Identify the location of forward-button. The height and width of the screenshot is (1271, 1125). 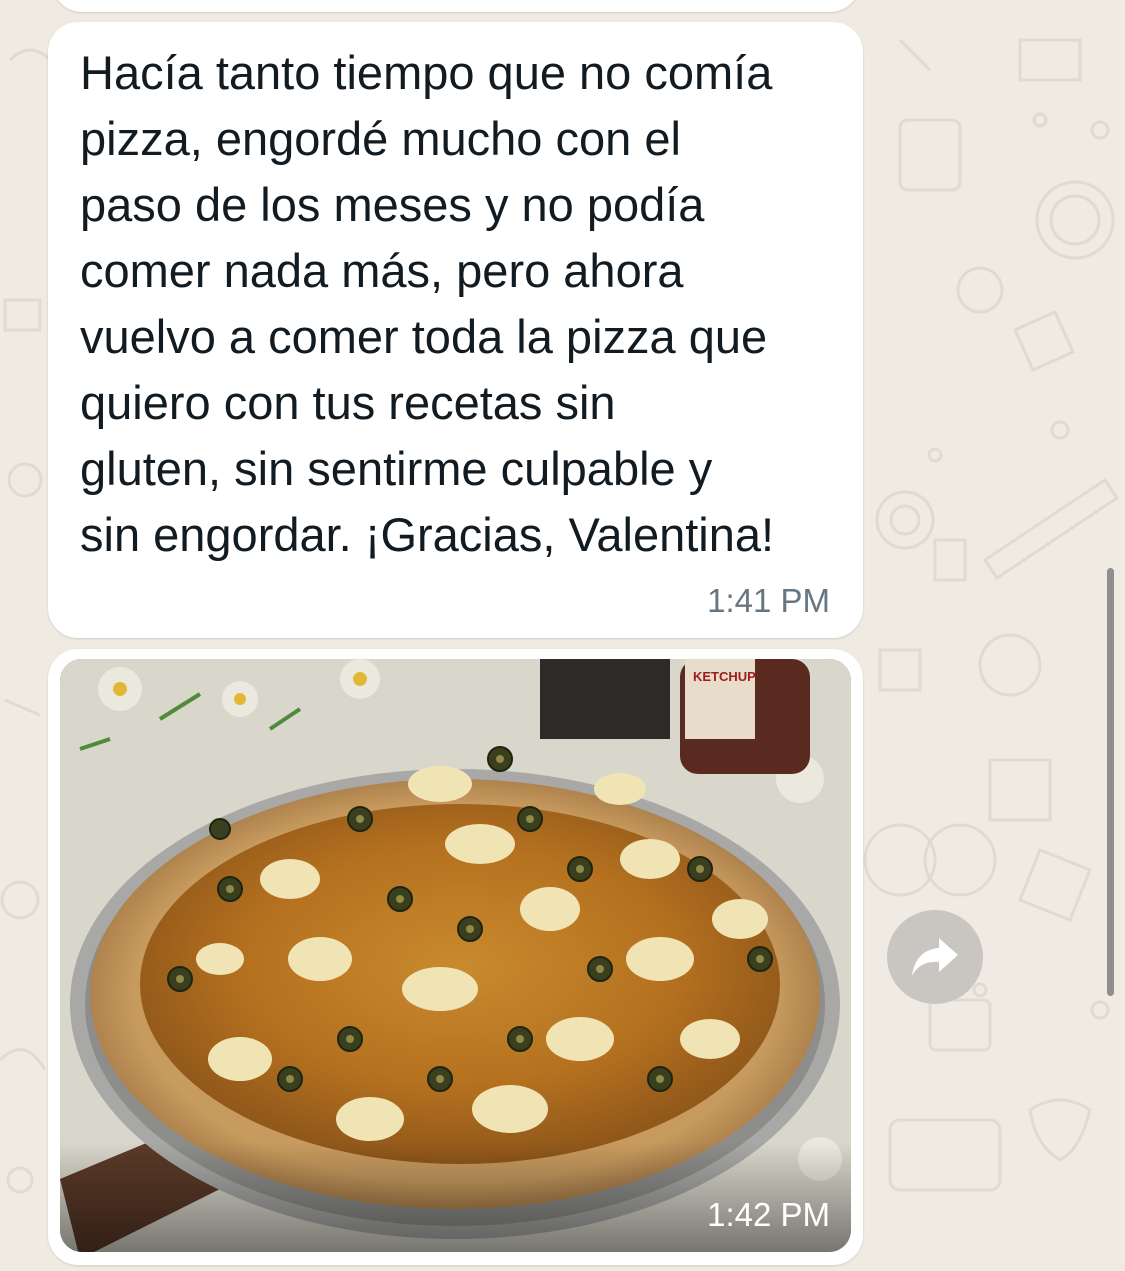
(935, 957).